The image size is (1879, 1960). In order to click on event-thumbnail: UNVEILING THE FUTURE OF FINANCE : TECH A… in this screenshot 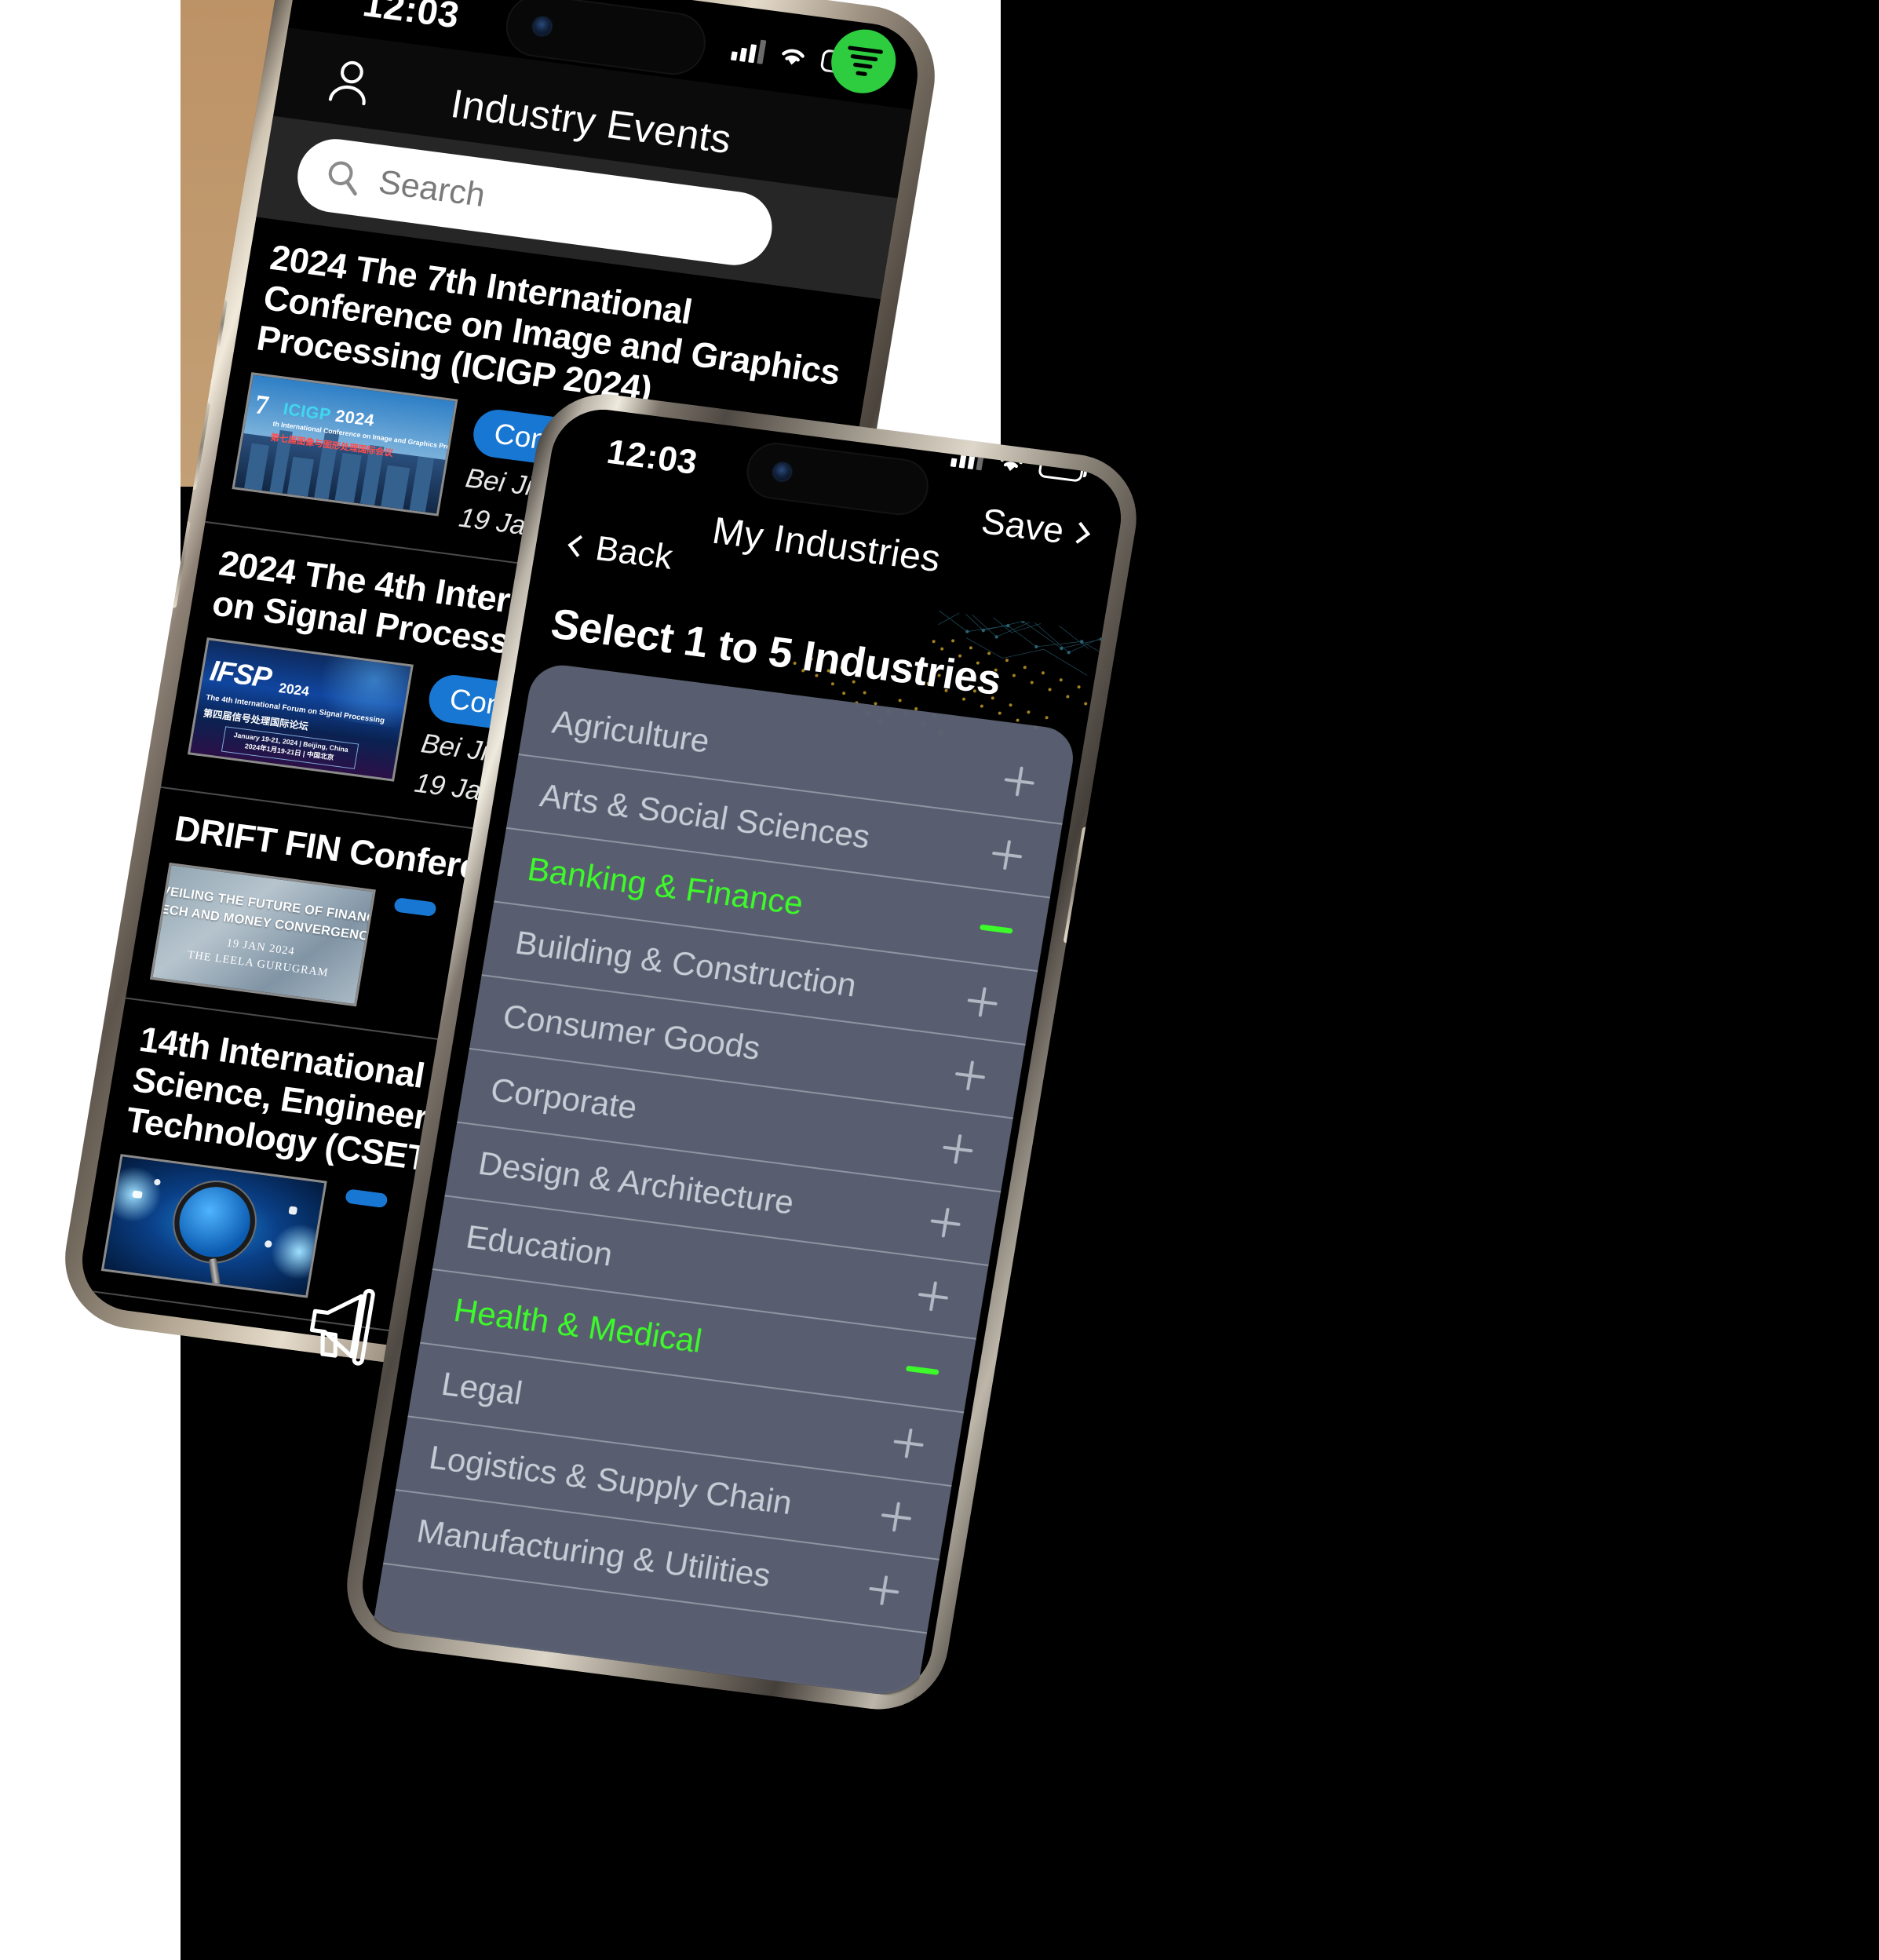, I will do `click(262, 935)`.